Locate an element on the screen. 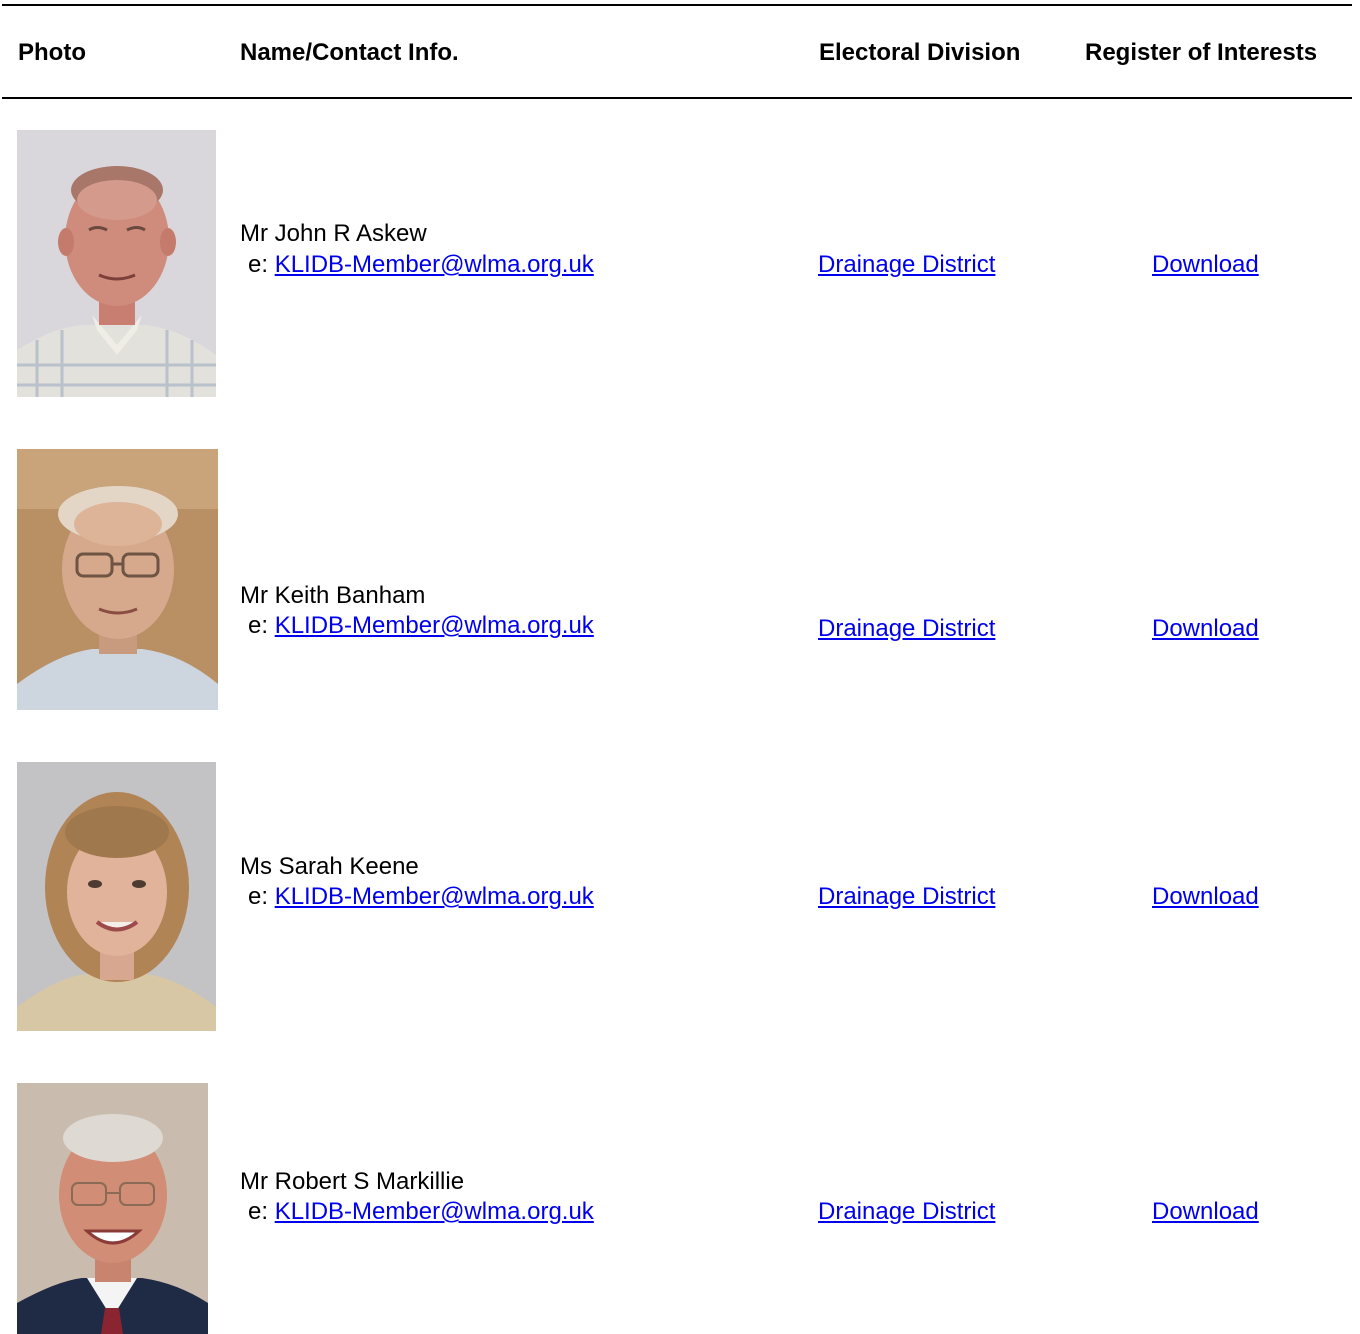  table-header-rule is located at coordinates (677, 98).